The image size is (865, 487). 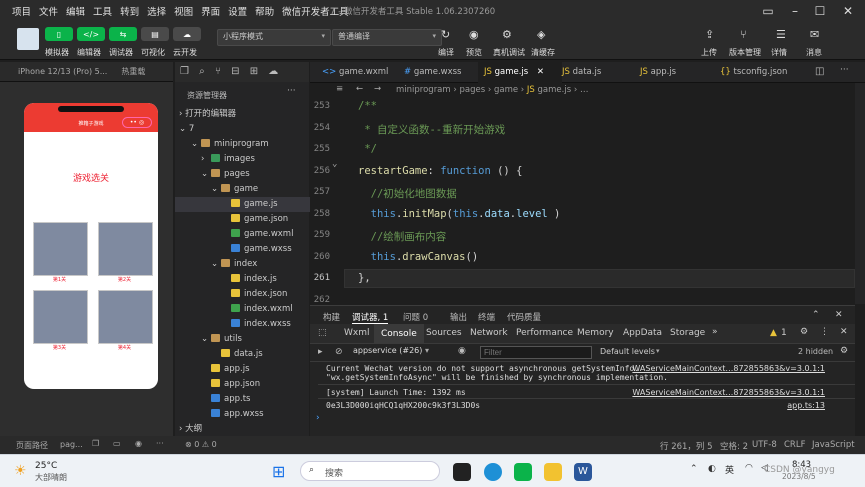 I want to click on language-mode: JavaScript, so click(x=833, y=445).